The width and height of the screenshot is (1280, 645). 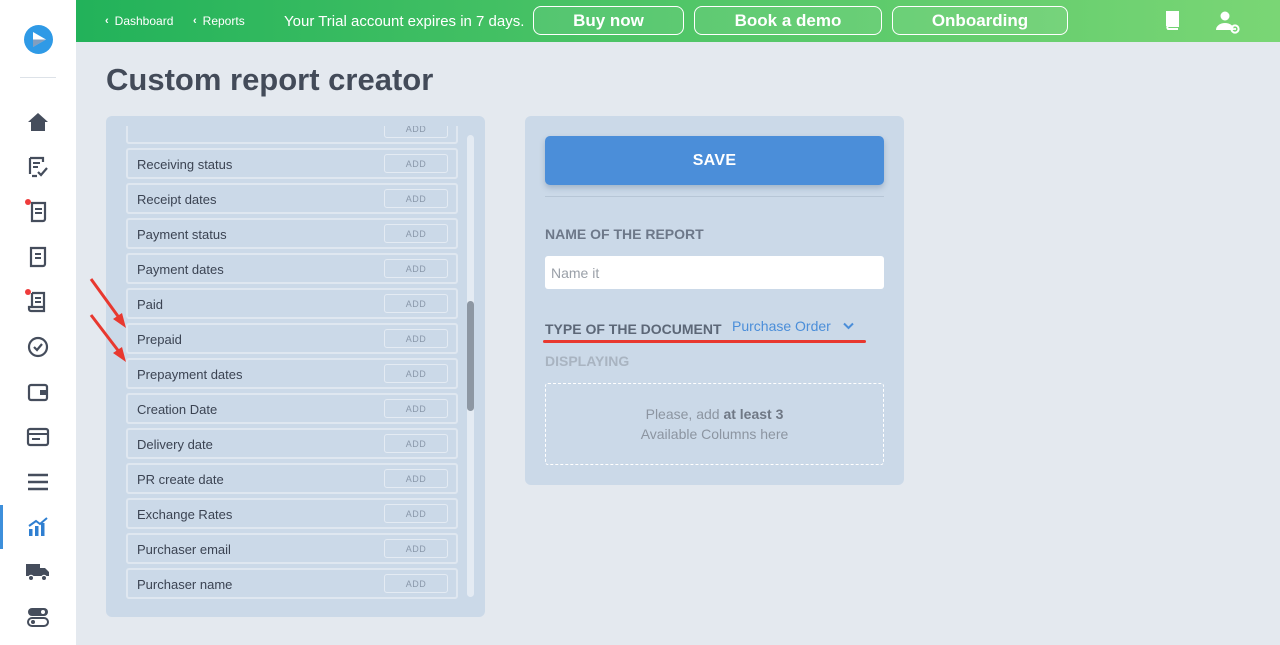 What do you see at coordinates (608, 20) in the screenshot?
I see `buy-now-button: Buy now` at bounding box center [608, 20].